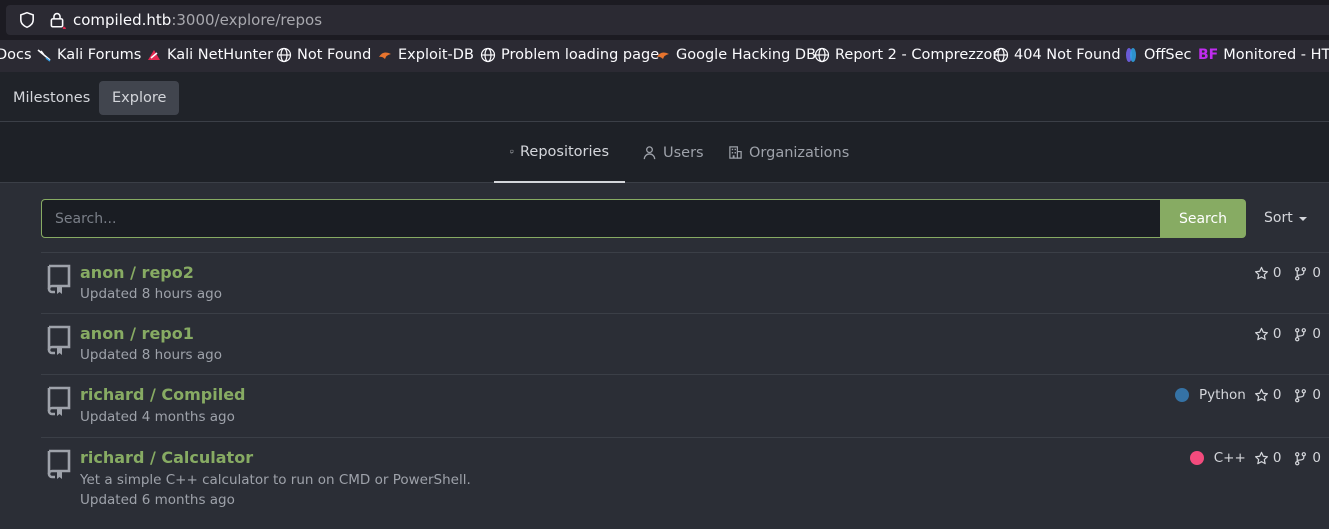 The height and width of the screenshot is (529, 1329). I want to click on site-navbar: Milestones Explore, so click(664, 97).